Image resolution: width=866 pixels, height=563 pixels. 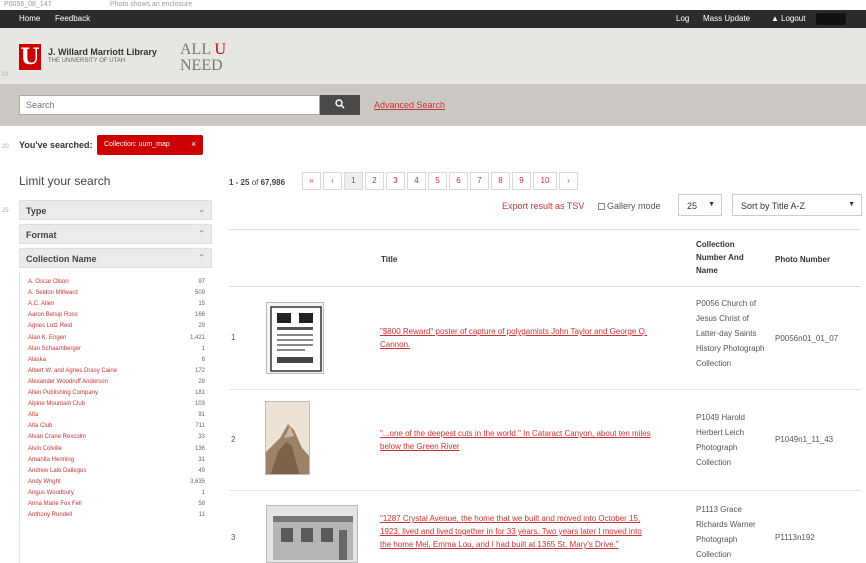 I want to click on facet-collection-name: Collection Name ⌃, so click(x=115, y=258).